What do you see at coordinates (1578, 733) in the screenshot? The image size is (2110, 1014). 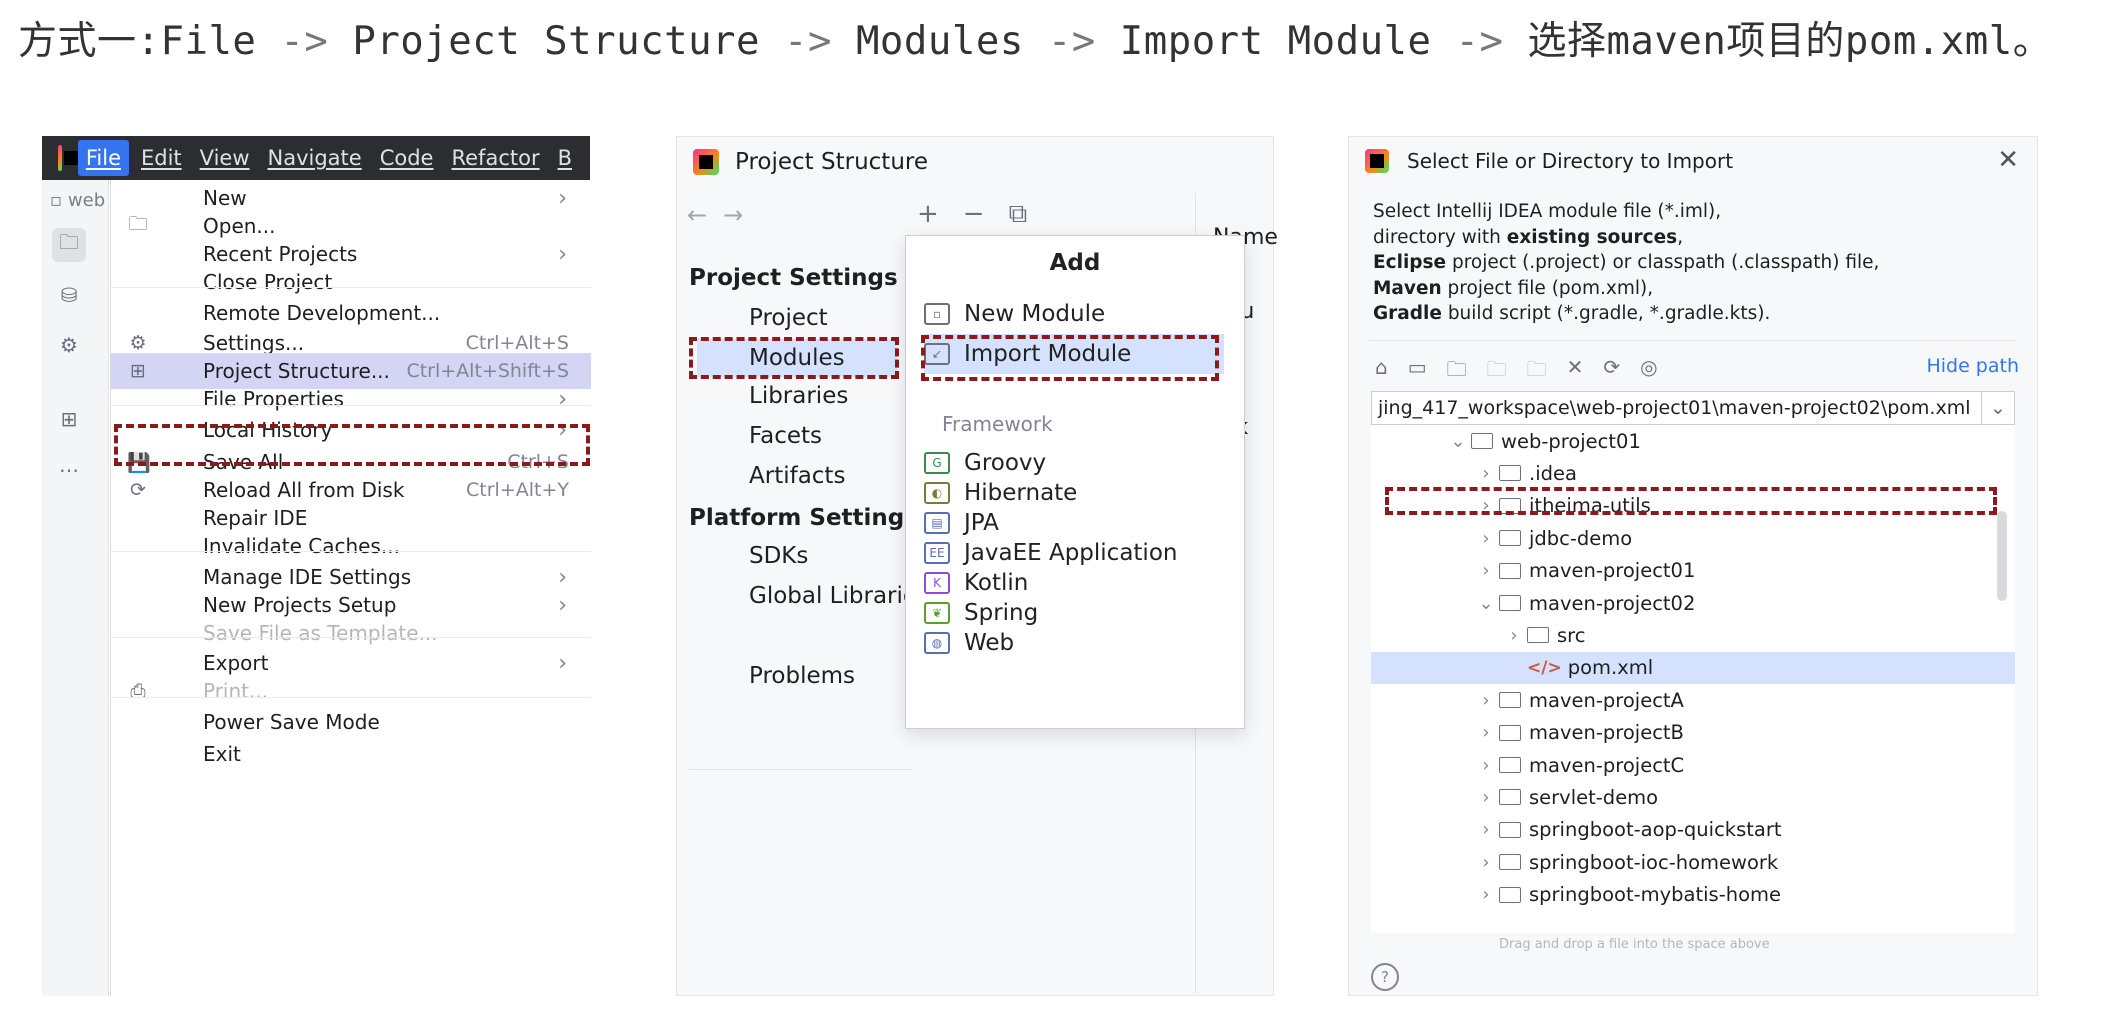 I see `tree-item: › maven-projectB` at bounding box center [1578, 733].